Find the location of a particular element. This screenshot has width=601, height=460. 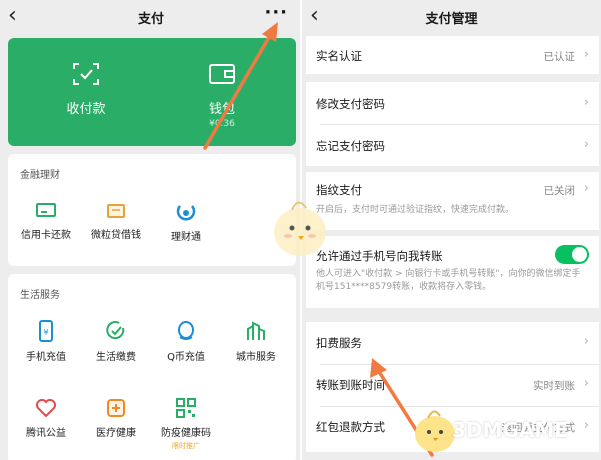

mascot-watermark-icon is located at coordinates (300, 228).